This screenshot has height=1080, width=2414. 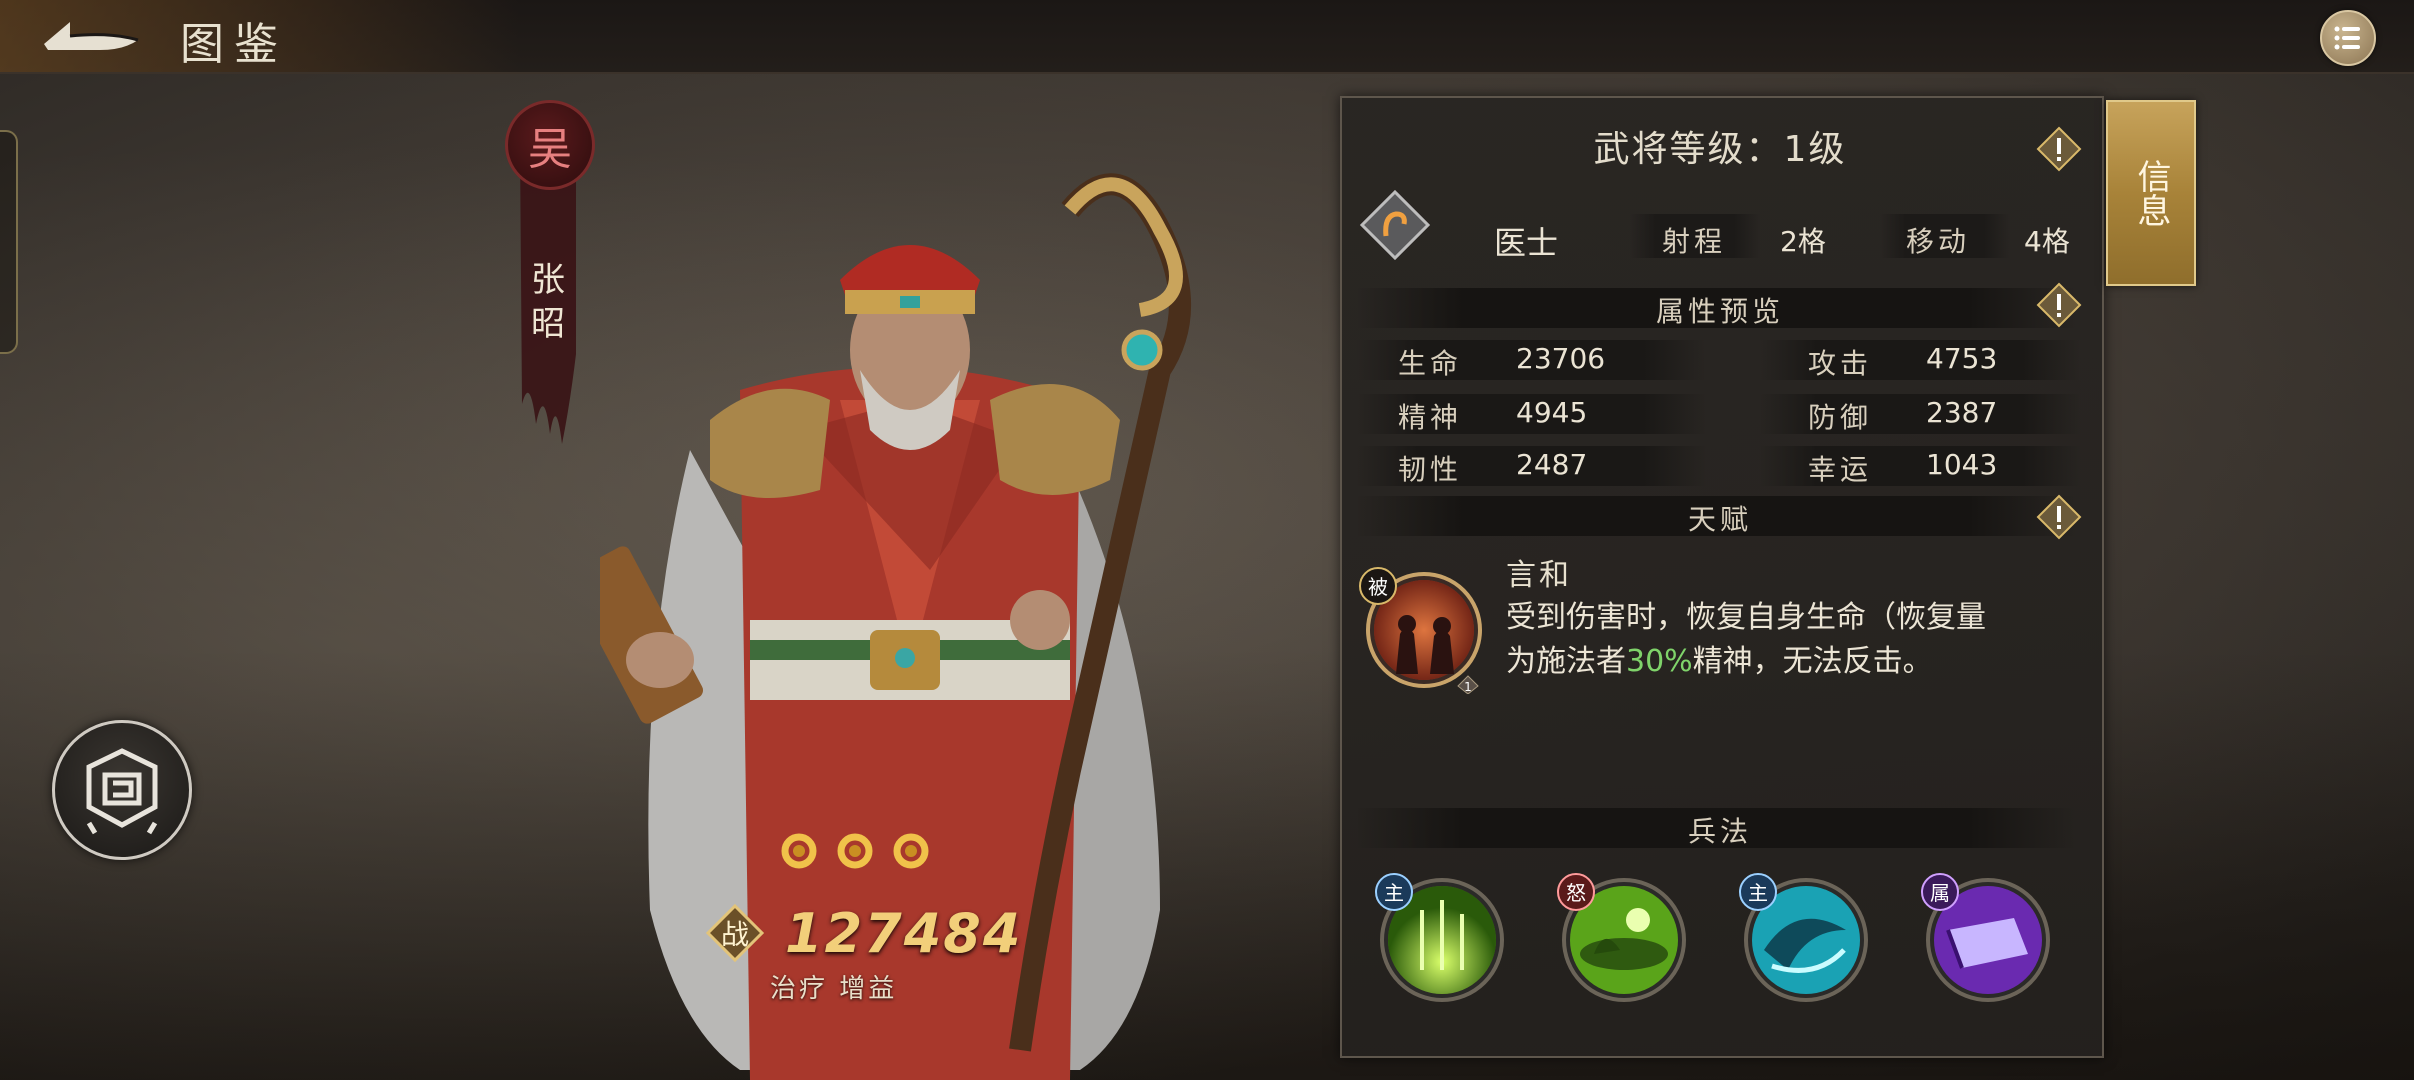 I want to click on cube-pattern-icon, so click(x=122, y=791).